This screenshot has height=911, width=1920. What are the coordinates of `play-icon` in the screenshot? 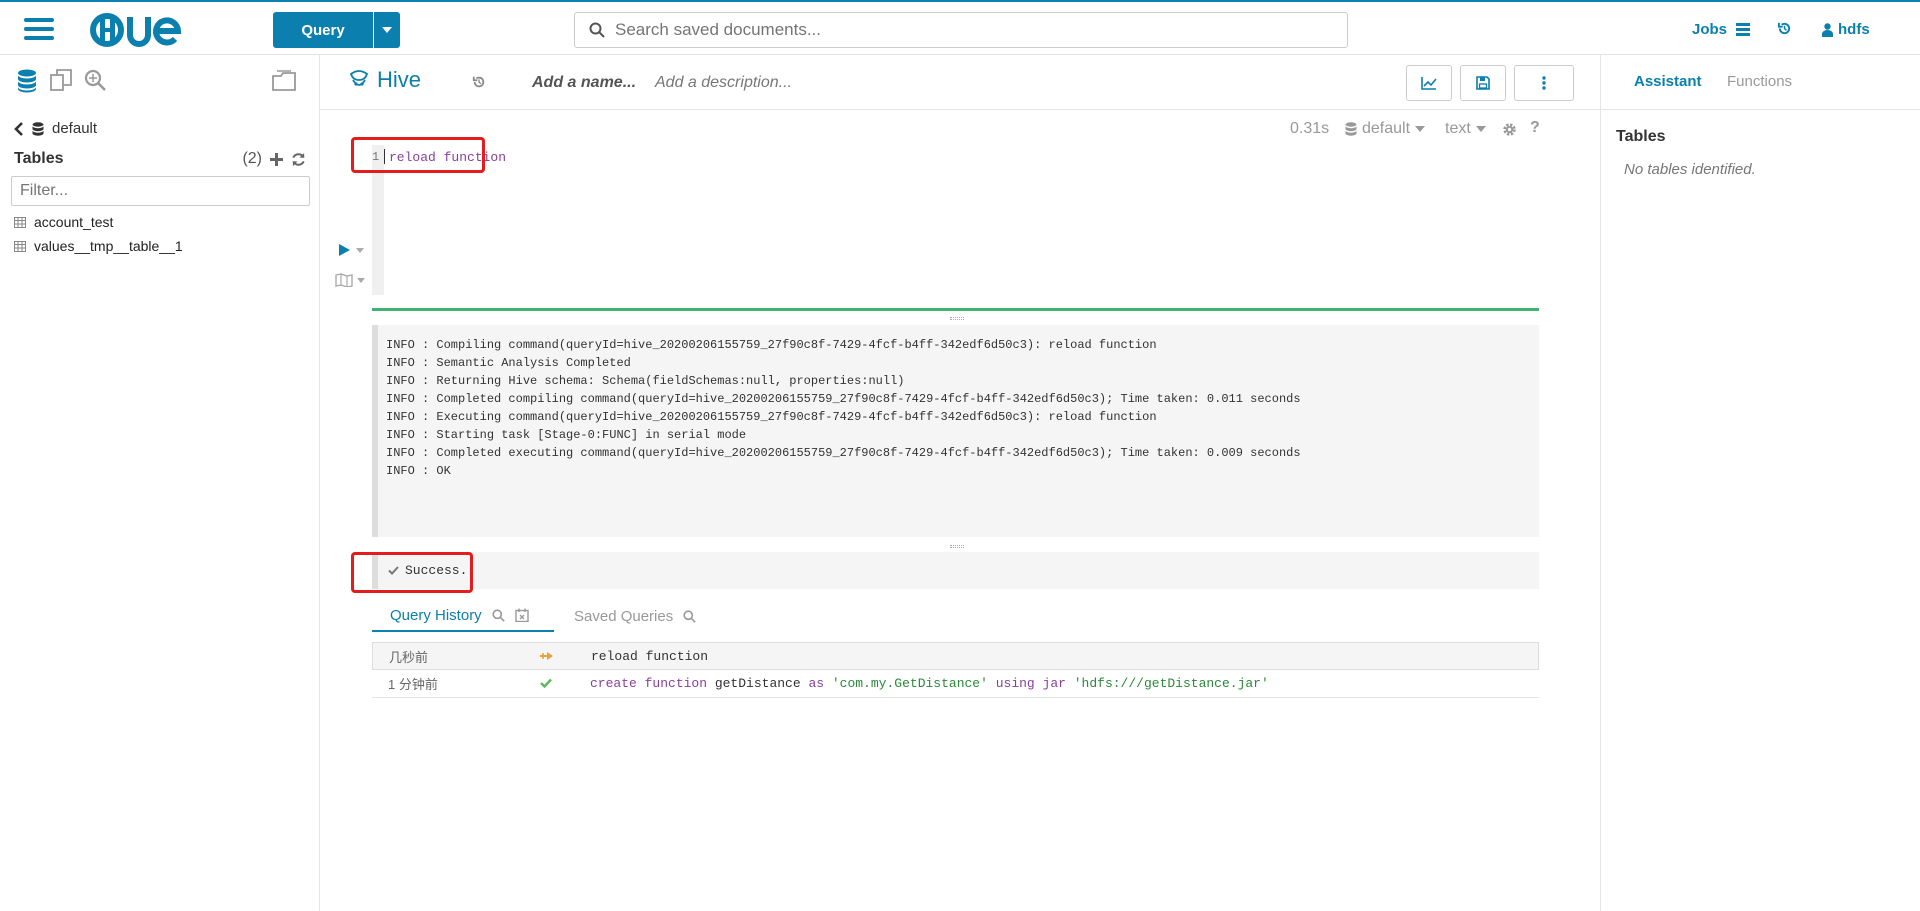 It's located at (344, 250).